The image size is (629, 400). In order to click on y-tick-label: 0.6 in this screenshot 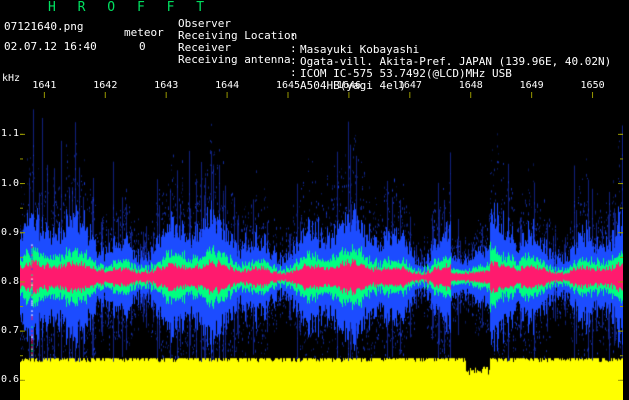, I will do `click(10, 380)`.